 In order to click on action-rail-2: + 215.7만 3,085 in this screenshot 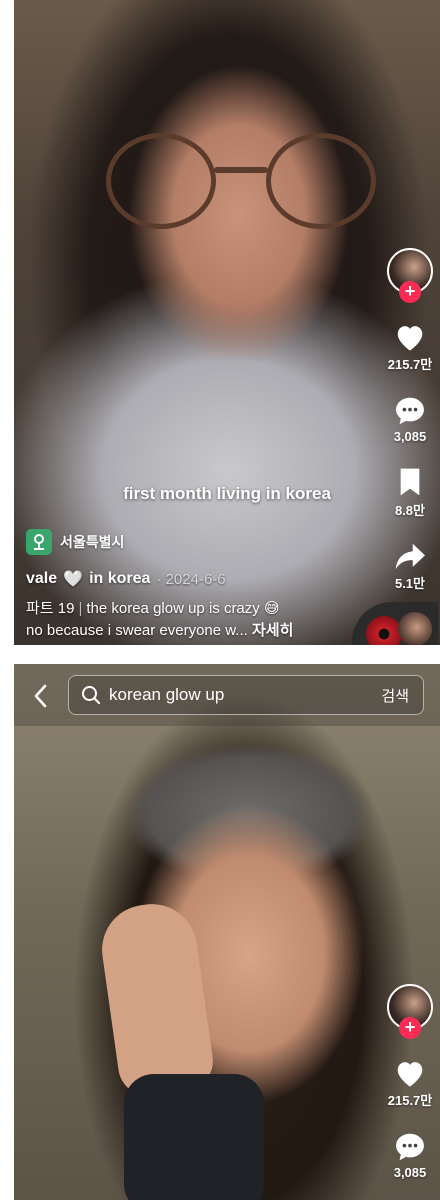, I will do `click(410, 1082)`.